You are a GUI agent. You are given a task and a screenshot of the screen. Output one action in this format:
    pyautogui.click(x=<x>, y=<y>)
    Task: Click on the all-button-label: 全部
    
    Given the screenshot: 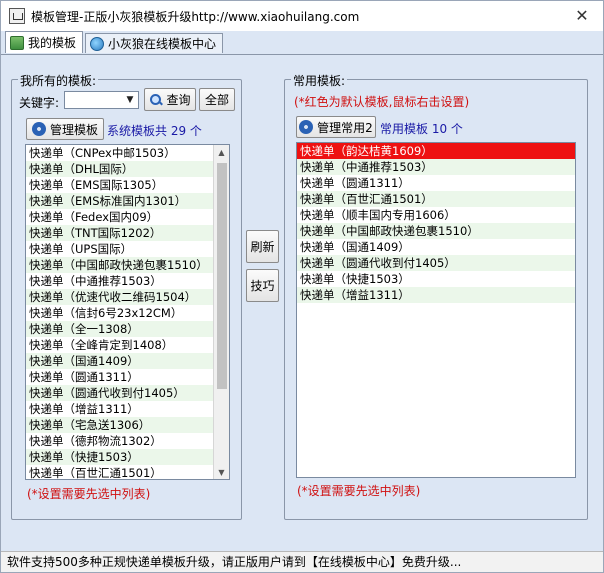 What is the action you would take?
    pyautogui.click(x=216, y=100)
    